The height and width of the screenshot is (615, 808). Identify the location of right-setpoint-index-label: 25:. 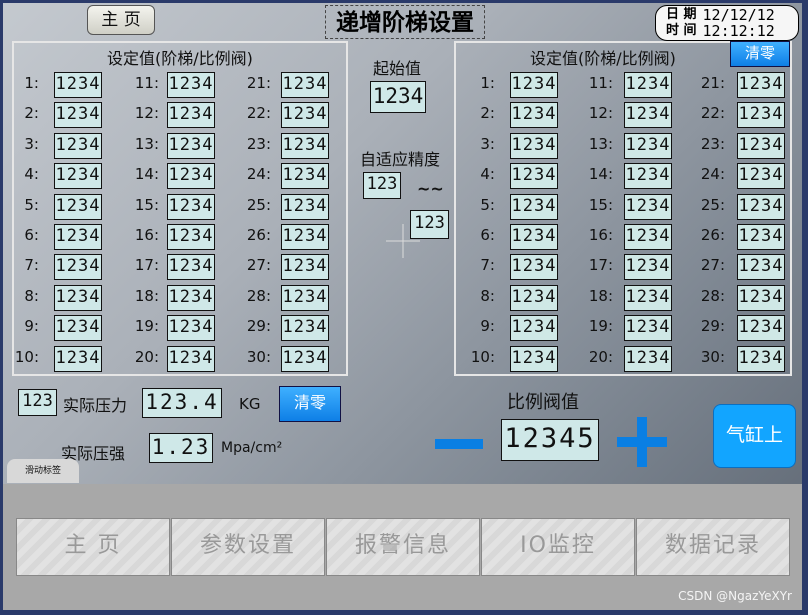
(712, 204).